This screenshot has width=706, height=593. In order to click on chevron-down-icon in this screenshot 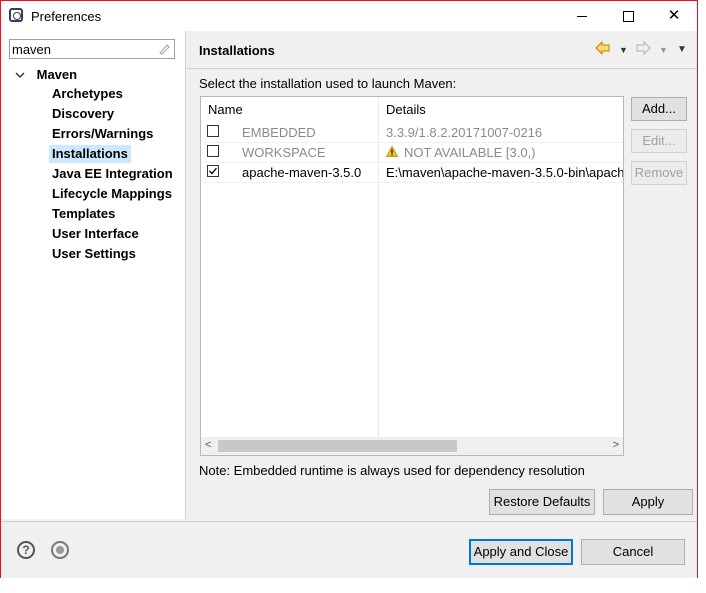, I will do `click(21, 76)`.